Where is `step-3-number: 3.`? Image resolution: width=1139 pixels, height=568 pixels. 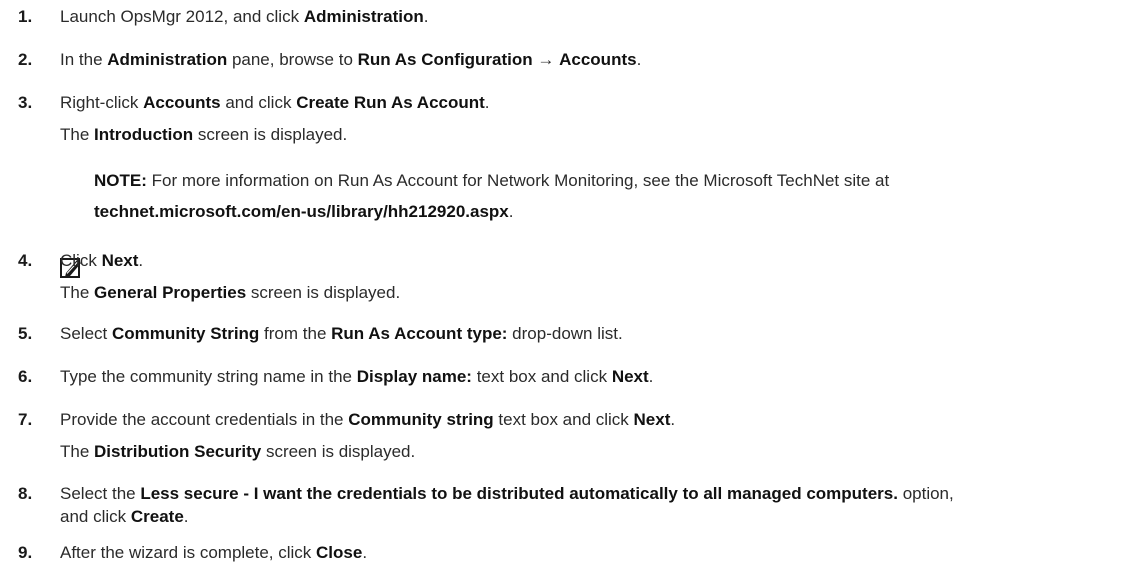
step-3-number: 3. is located at coordinates (25, 102).